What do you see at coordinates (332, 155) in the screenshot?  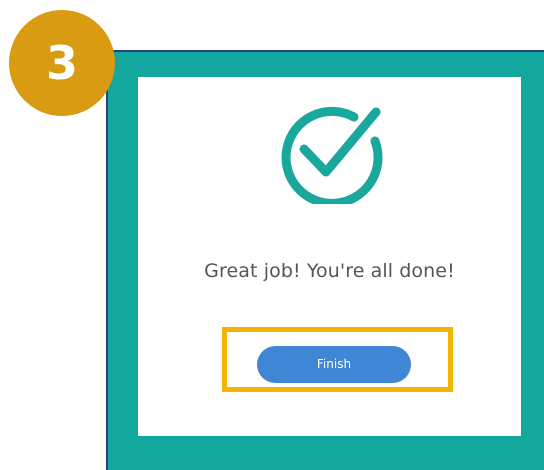 I see `check-circle-icon` at bounding box center [332, 155].